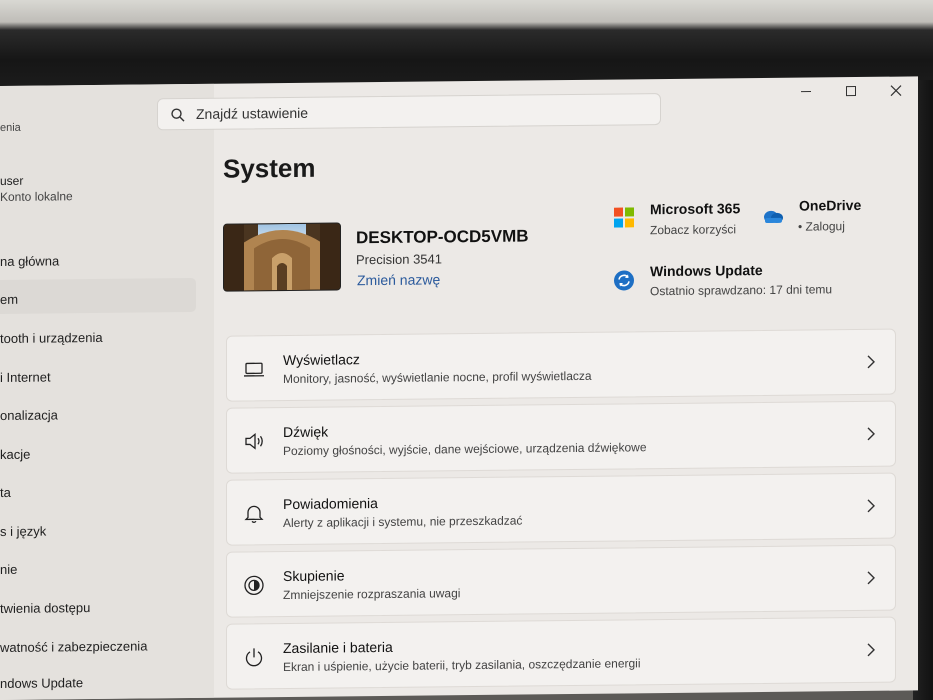 The width and height of the screenshot is (933, 700). What do you see at coordinates (338, 647) in the screenshot?
I see `card-power-title: Zasilanie i bateria` at bounding box center [338, 647].